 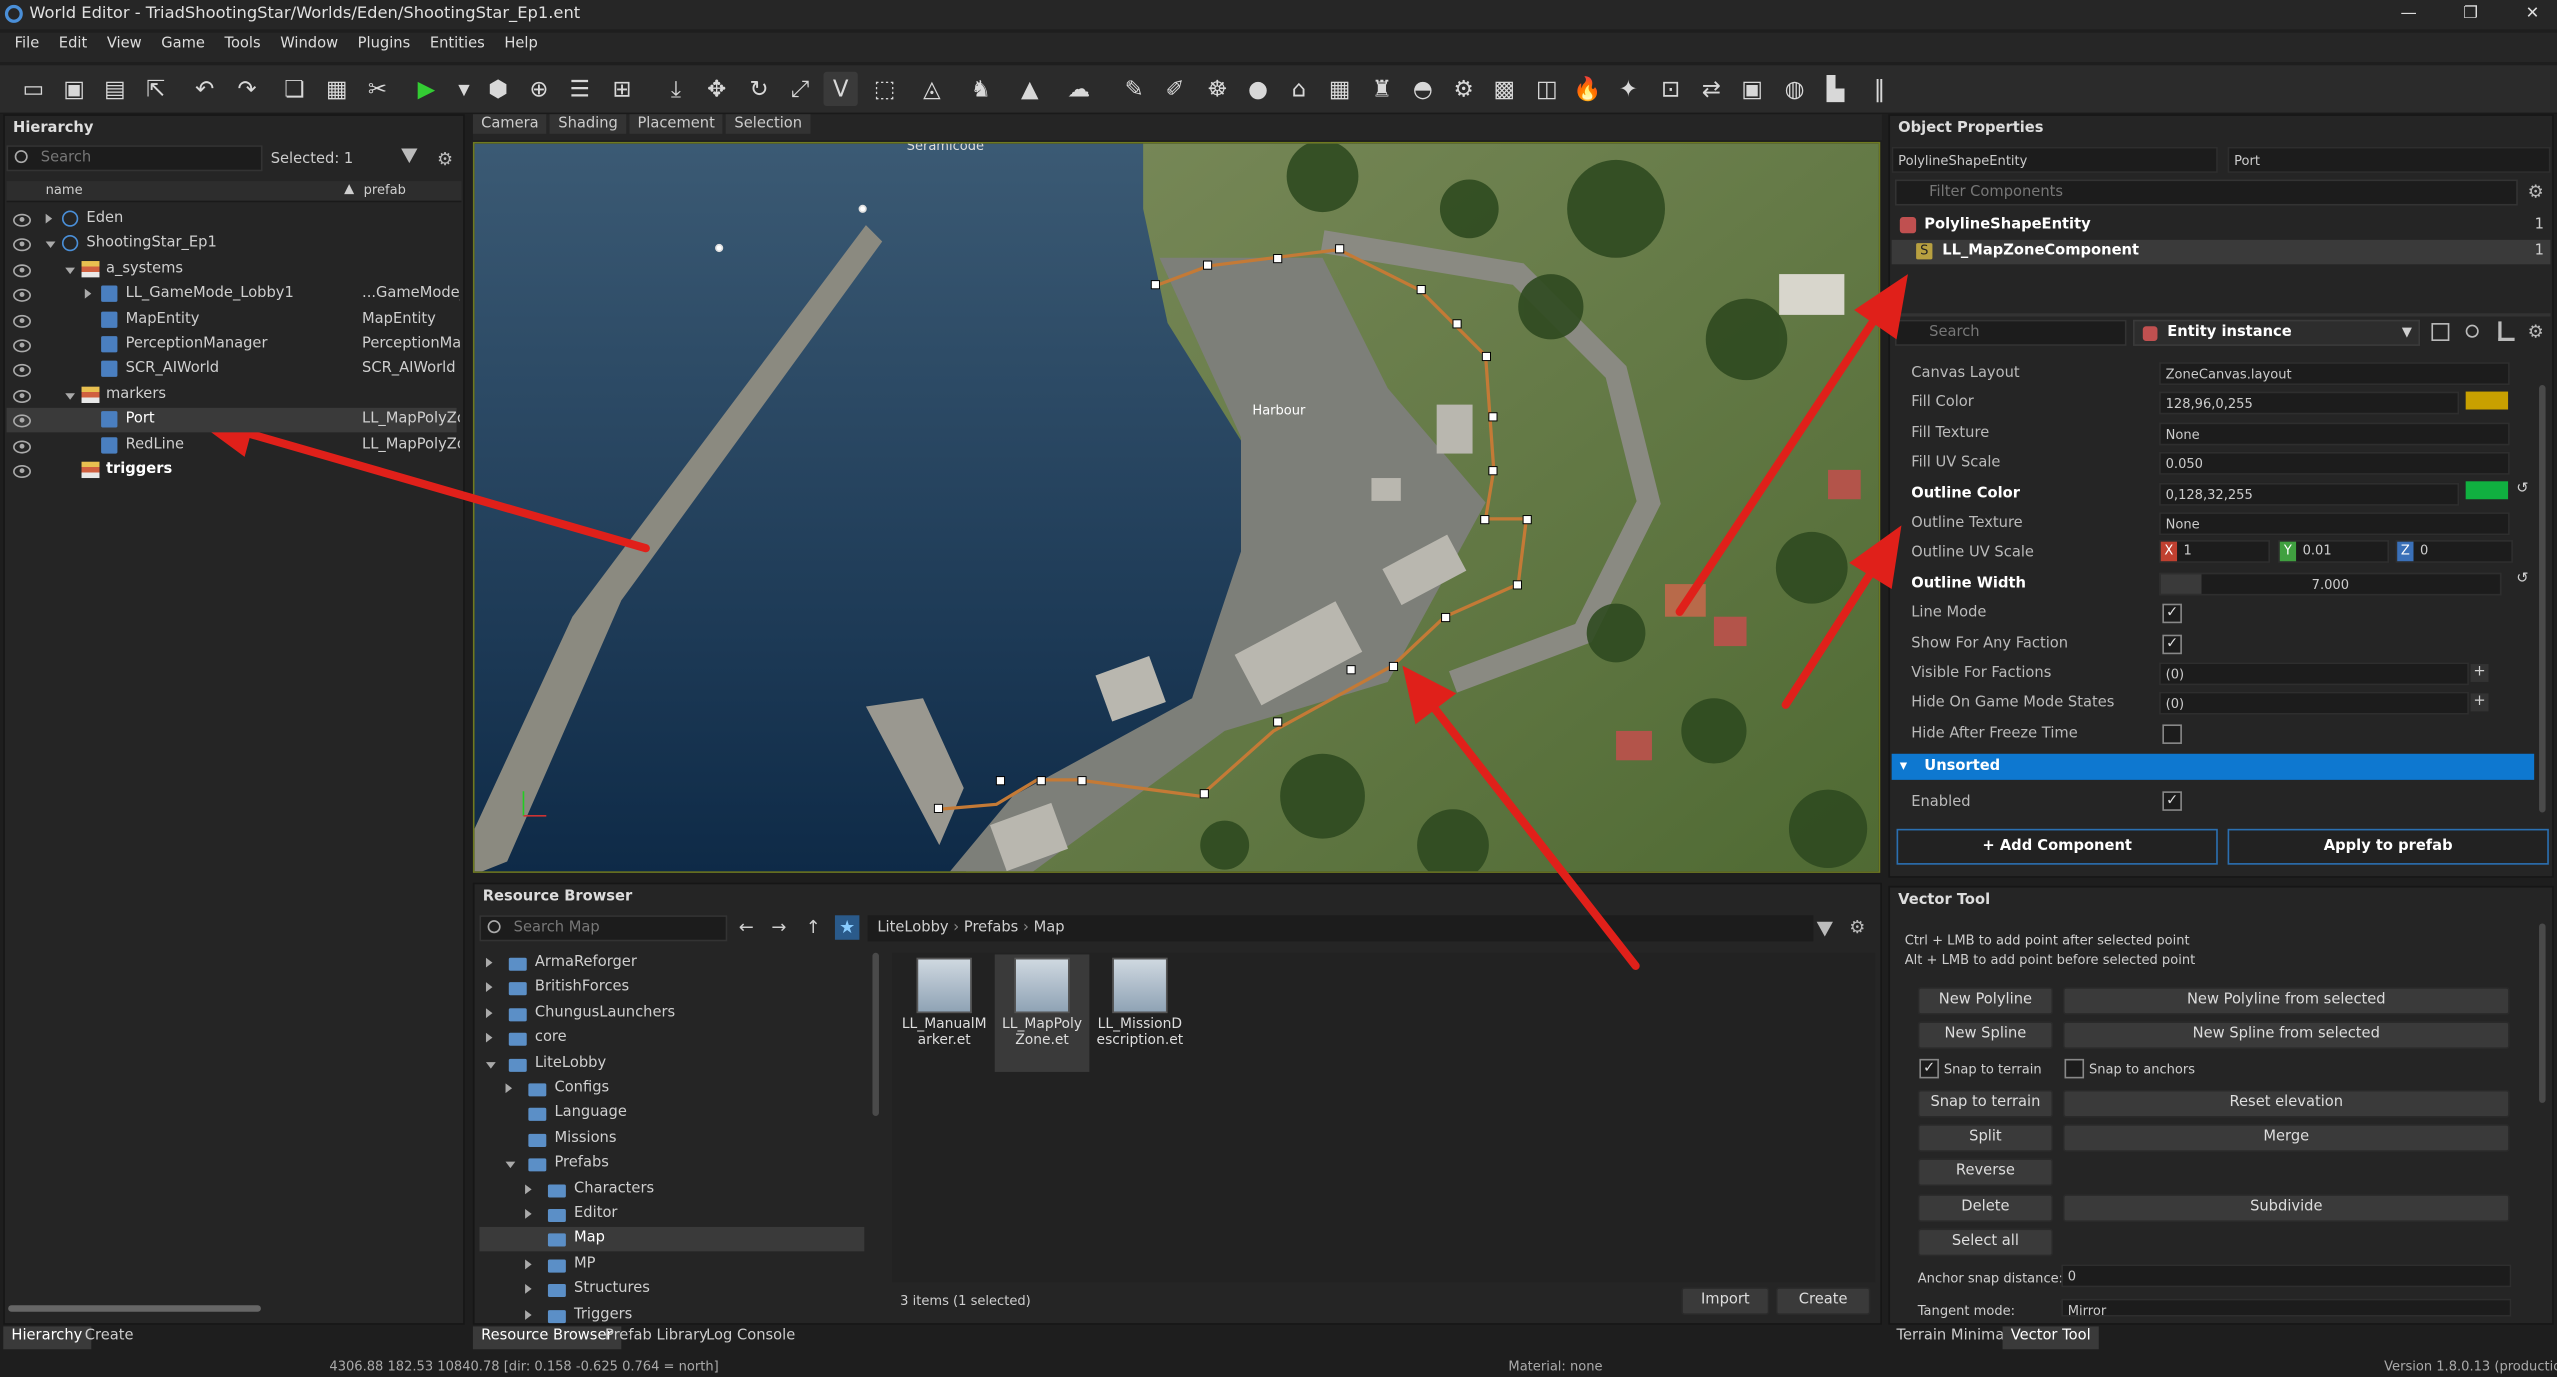 What do you see at coordinates (1711, 89) in the screenshot?
I see `swap-icon: ⇄` at bounding box center [1711, 89].